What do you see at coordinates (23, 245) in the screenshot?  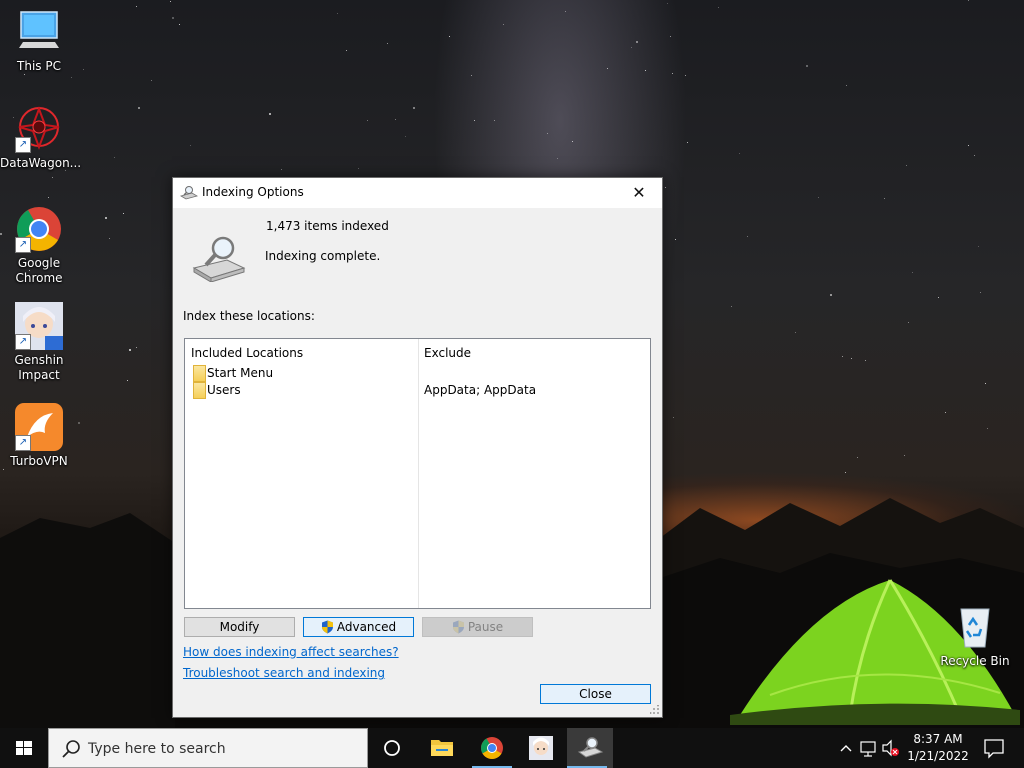 I see `shortcut-arrow-icon: ↗` at bounding box center [23, 245].